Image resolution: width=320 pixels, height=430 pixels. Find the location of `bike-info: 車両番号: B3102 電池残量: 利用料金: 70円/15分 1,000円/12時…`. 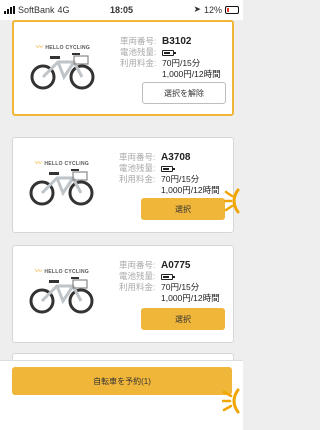

bike-info: 車両番号: B3102 電池残量: 利用料金: 70円/15分 1,000円/12時… is located at coordinates (170, 58).